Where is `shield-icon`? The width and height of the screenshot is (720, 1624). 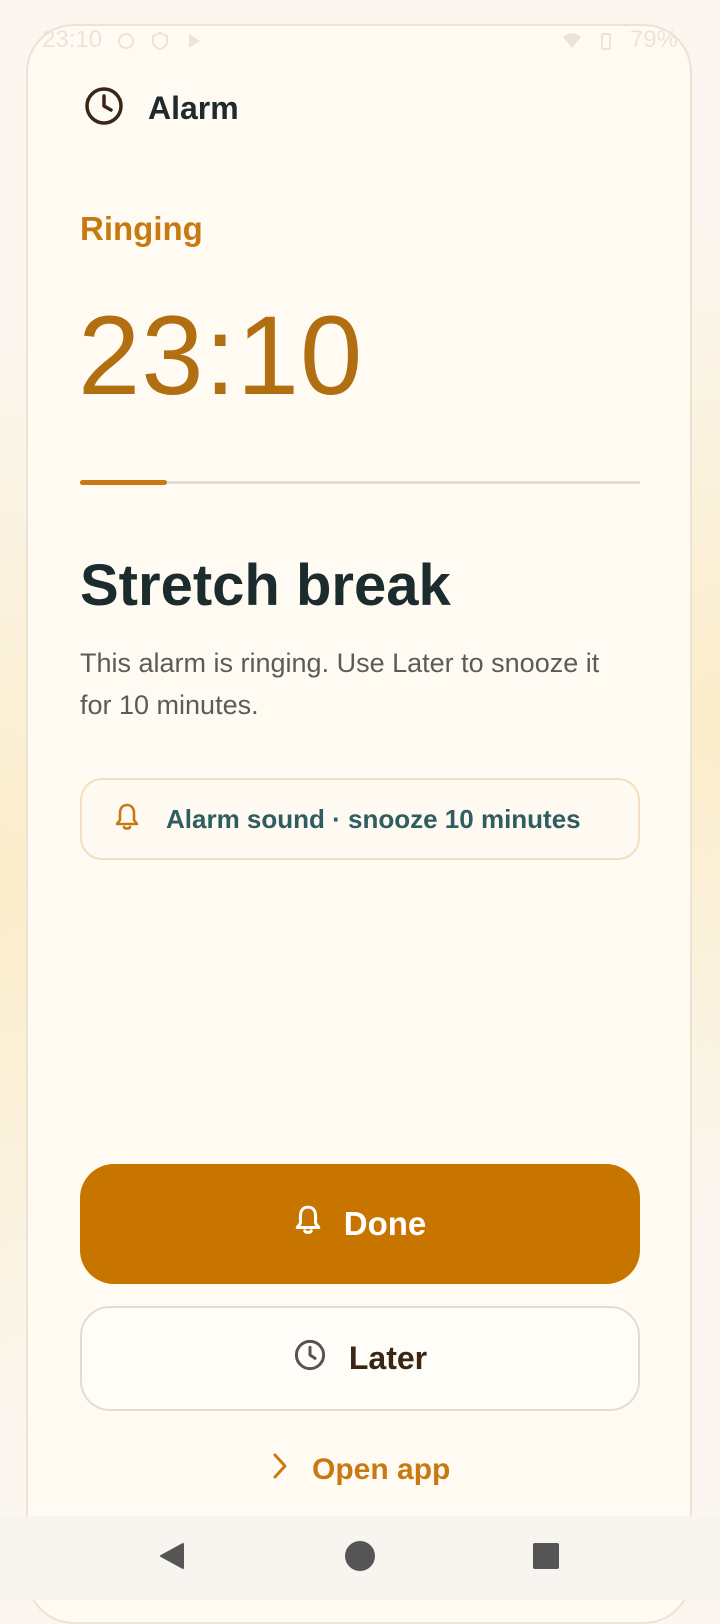
shield-icon is located at coordinates (160, 40).